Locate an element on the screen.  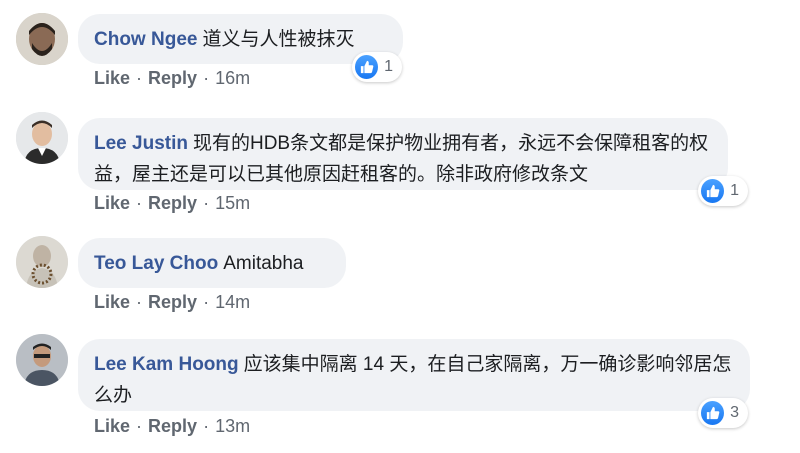
reaction-count: 3 is located at coordinates (723, 413).